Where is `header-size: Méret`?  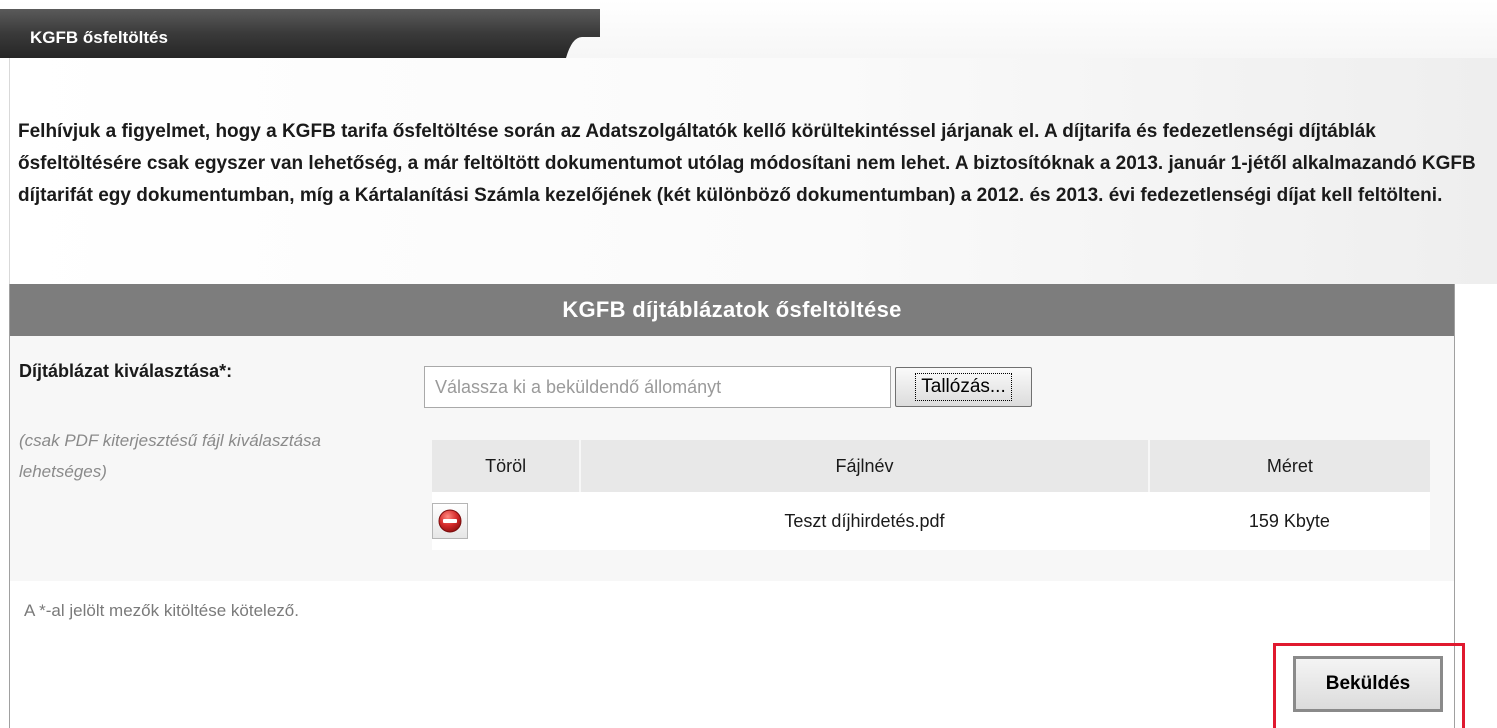 header-size: Méret is located at coordinates (1289, 466).